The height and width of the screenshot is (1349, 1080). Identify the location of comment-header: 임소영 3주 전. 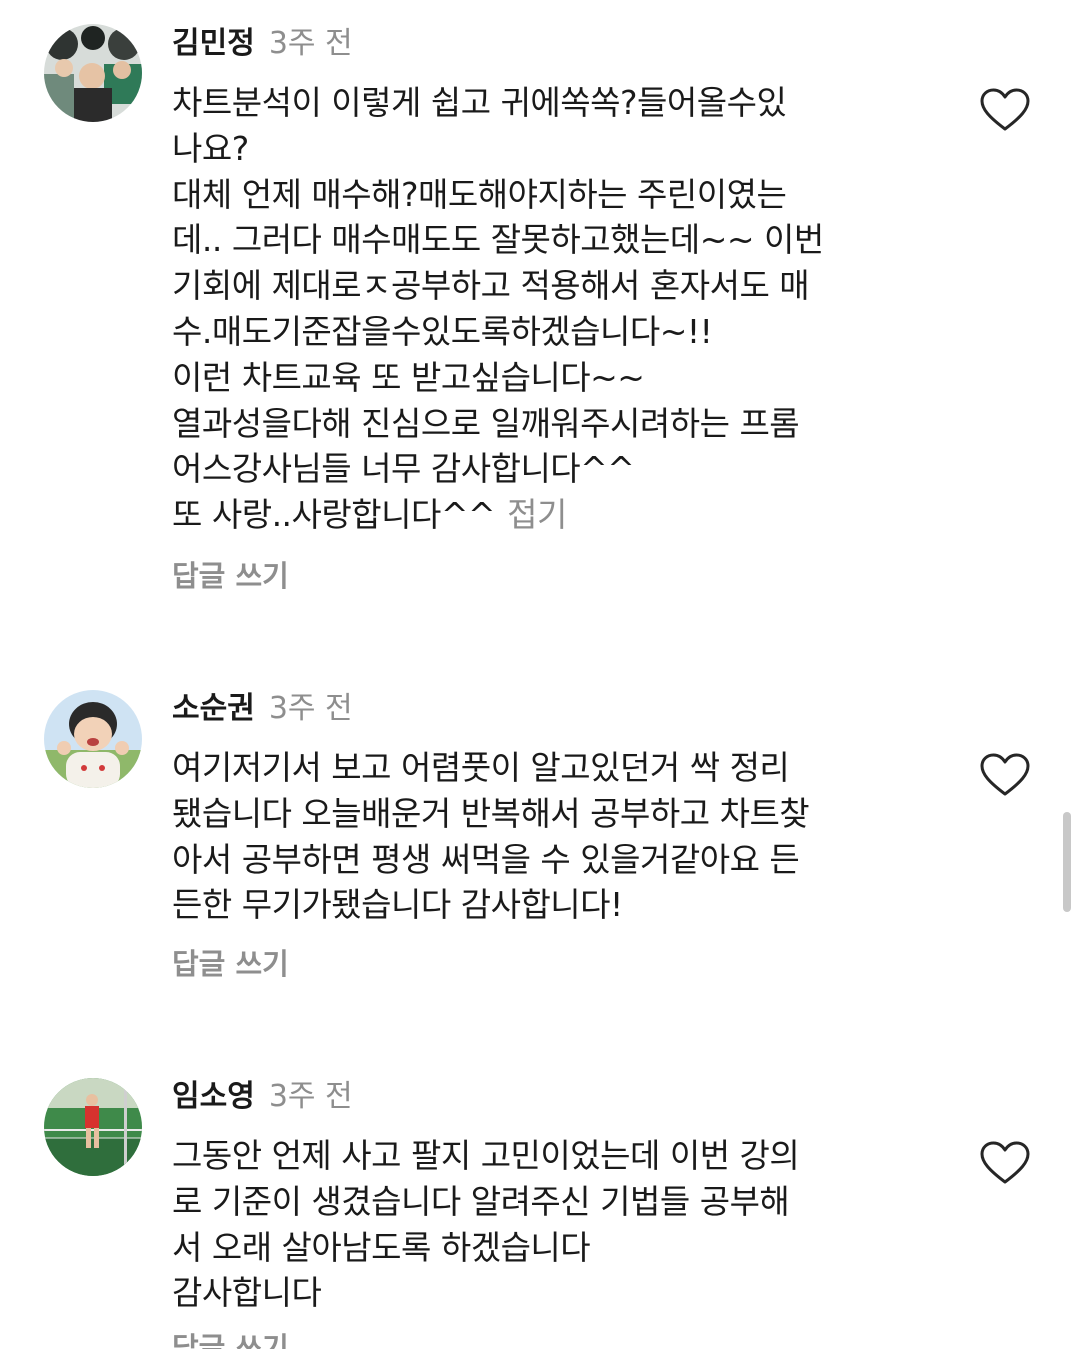
(262, 1097).